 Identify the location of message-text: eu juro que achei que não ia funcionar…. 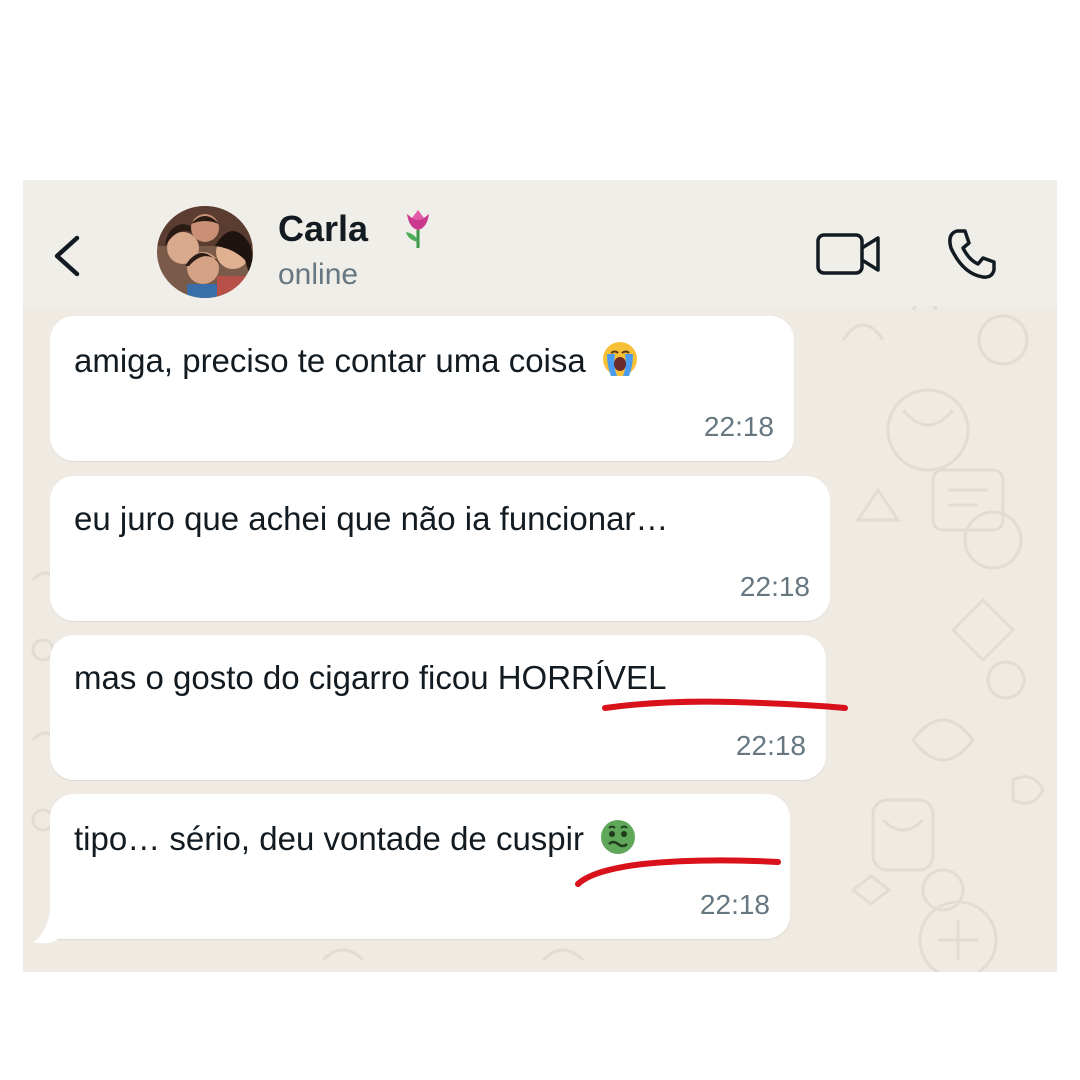
(371, 518).